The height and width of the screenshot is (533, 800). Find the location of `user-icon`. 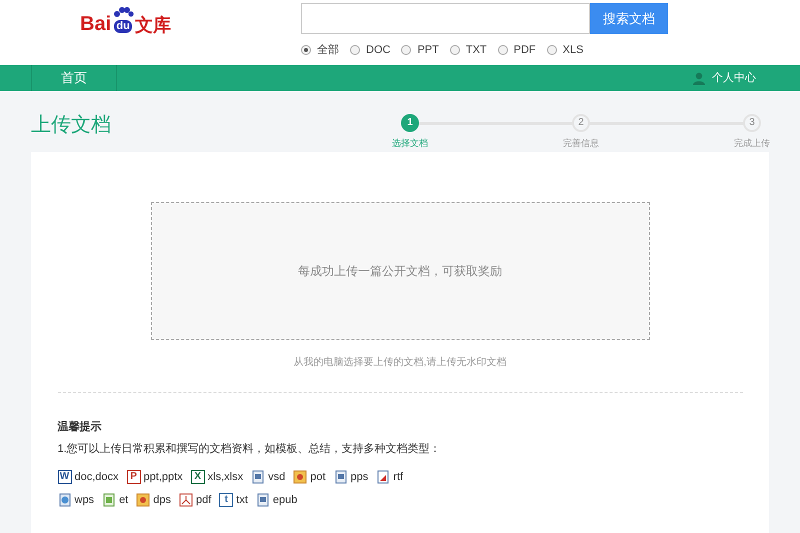

user-icon is located at coordinates (699, 78).